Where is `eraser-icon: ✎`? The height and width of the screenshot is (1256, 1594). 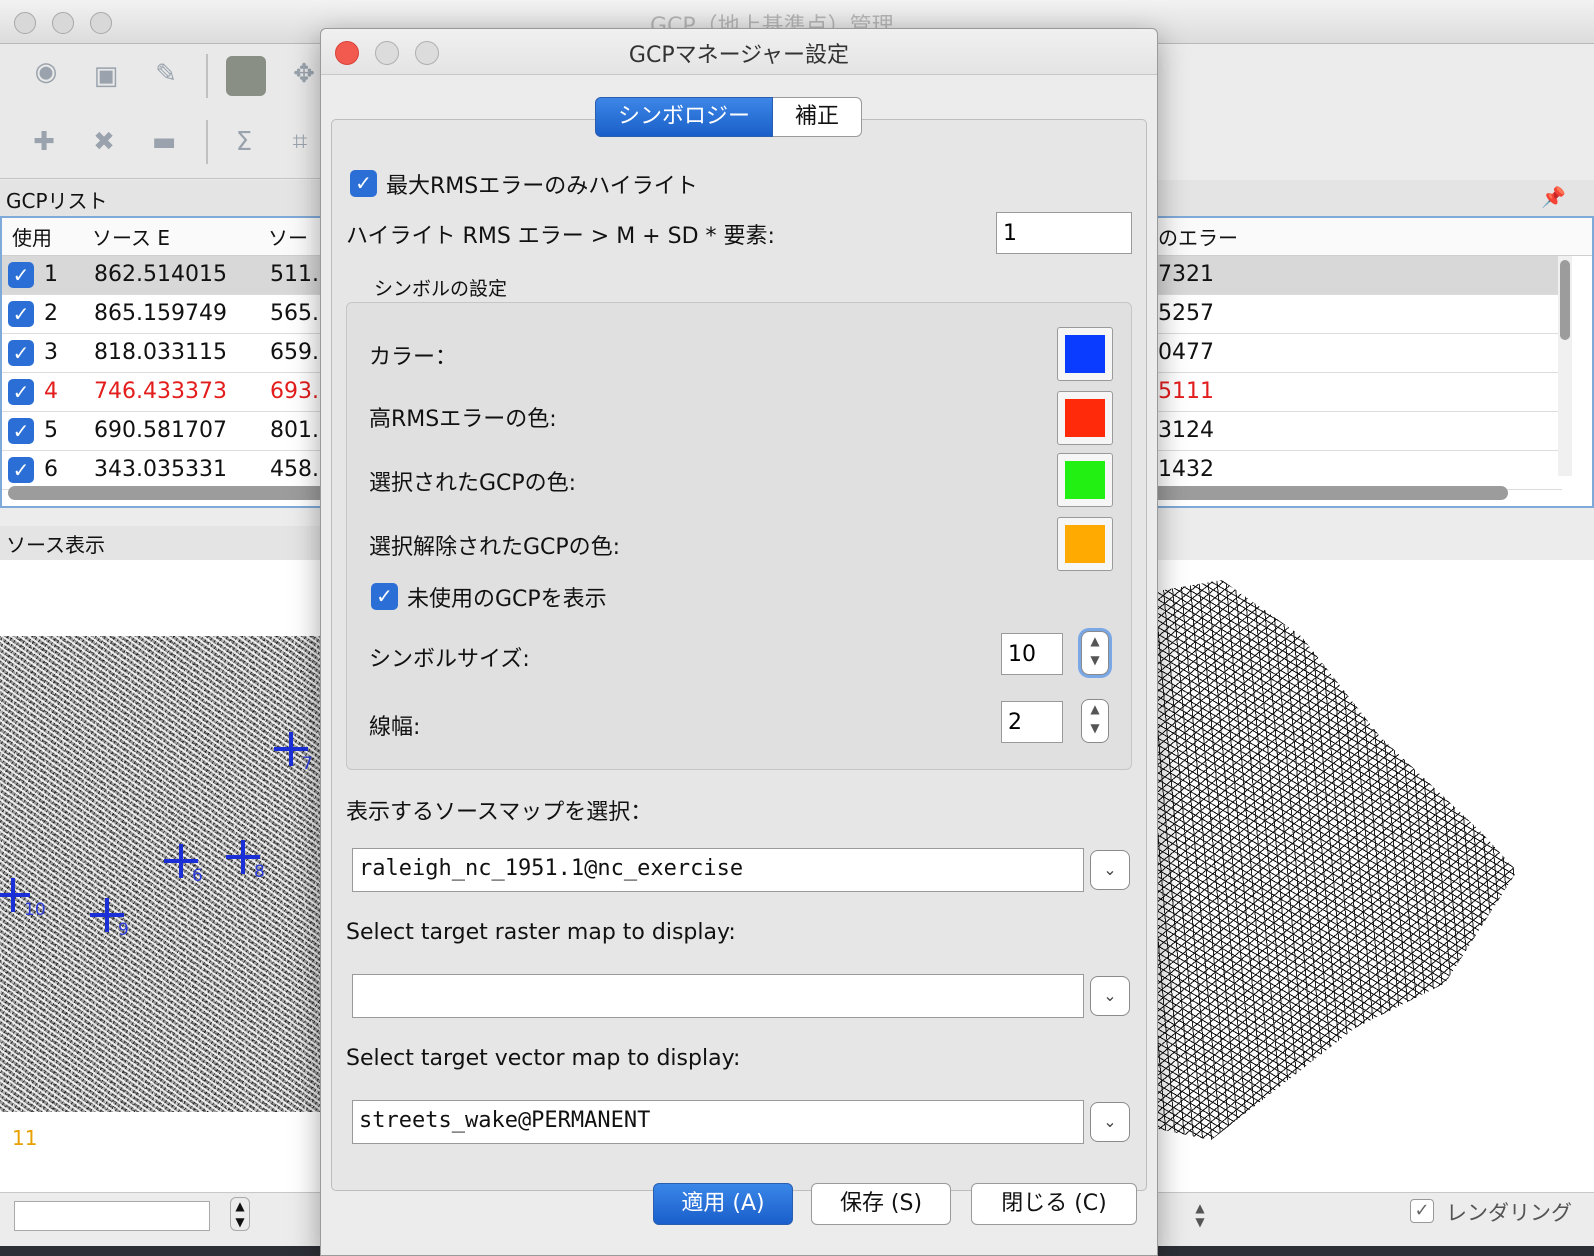
eraser-icon: ✎ is located at coordinates (166, 74).